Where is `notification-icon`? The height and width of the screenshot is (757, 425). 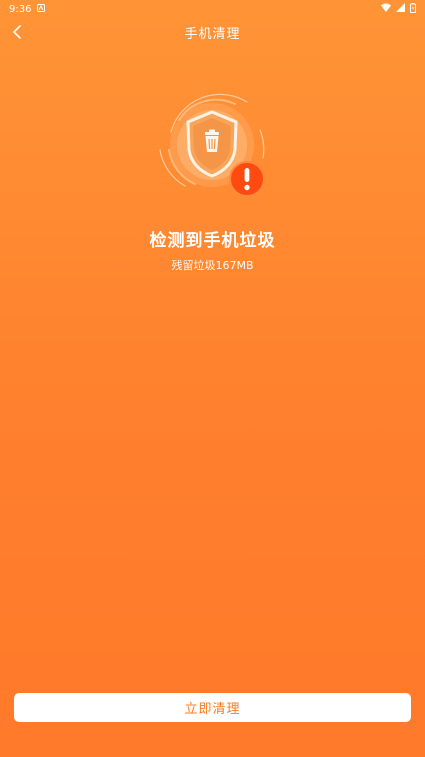 notification-icon is located at coordinates (41, 9).